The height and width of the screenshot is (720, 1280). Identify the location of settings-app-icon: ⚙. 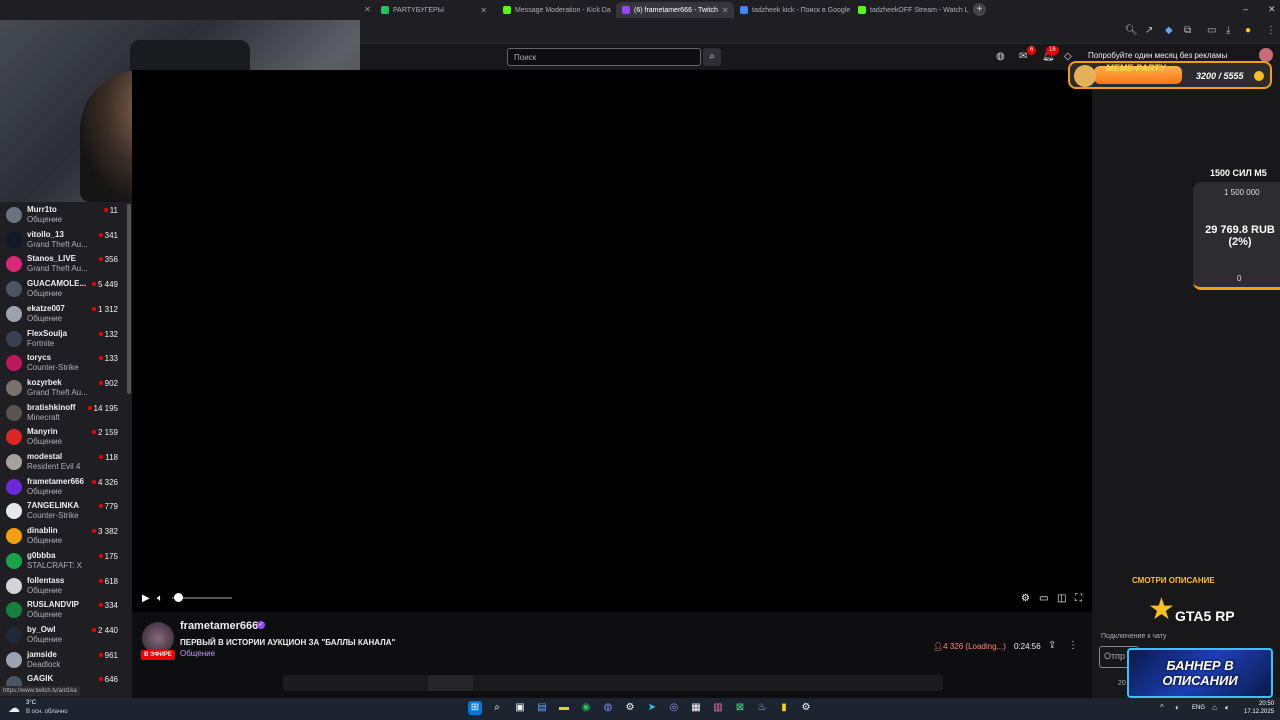
(630, 708).